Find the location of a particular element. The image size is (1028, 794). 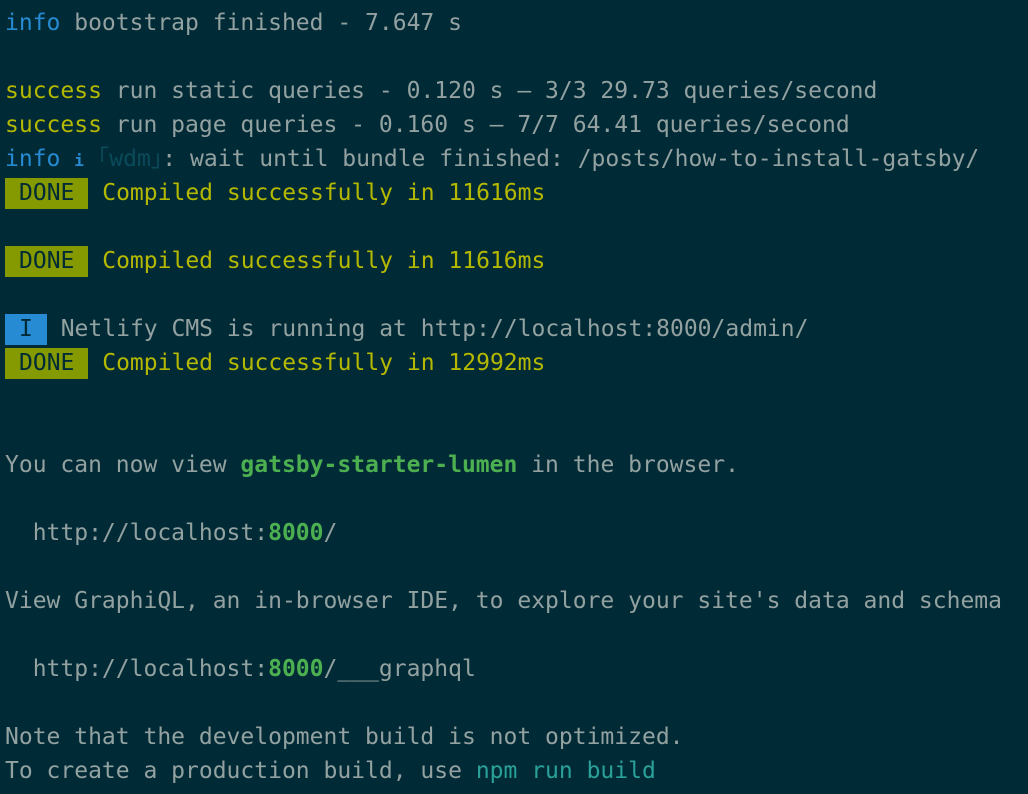

log-line-bootstrap: info bootstrap finished - 7.647 s is located at coordinates (516, 23).